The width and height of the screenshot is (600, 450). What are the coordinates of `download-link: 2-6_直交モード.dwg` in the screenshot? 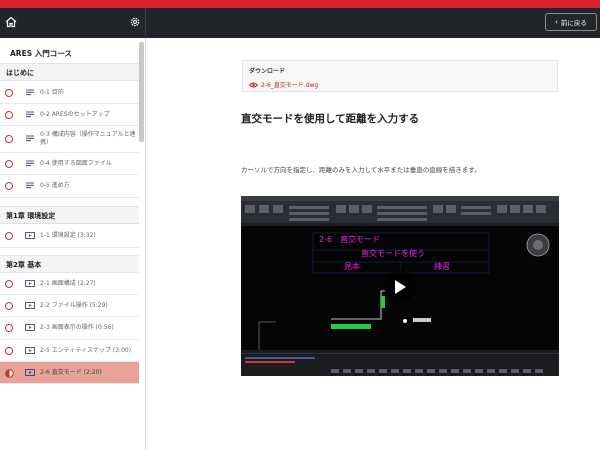 It's located at (283, 84).